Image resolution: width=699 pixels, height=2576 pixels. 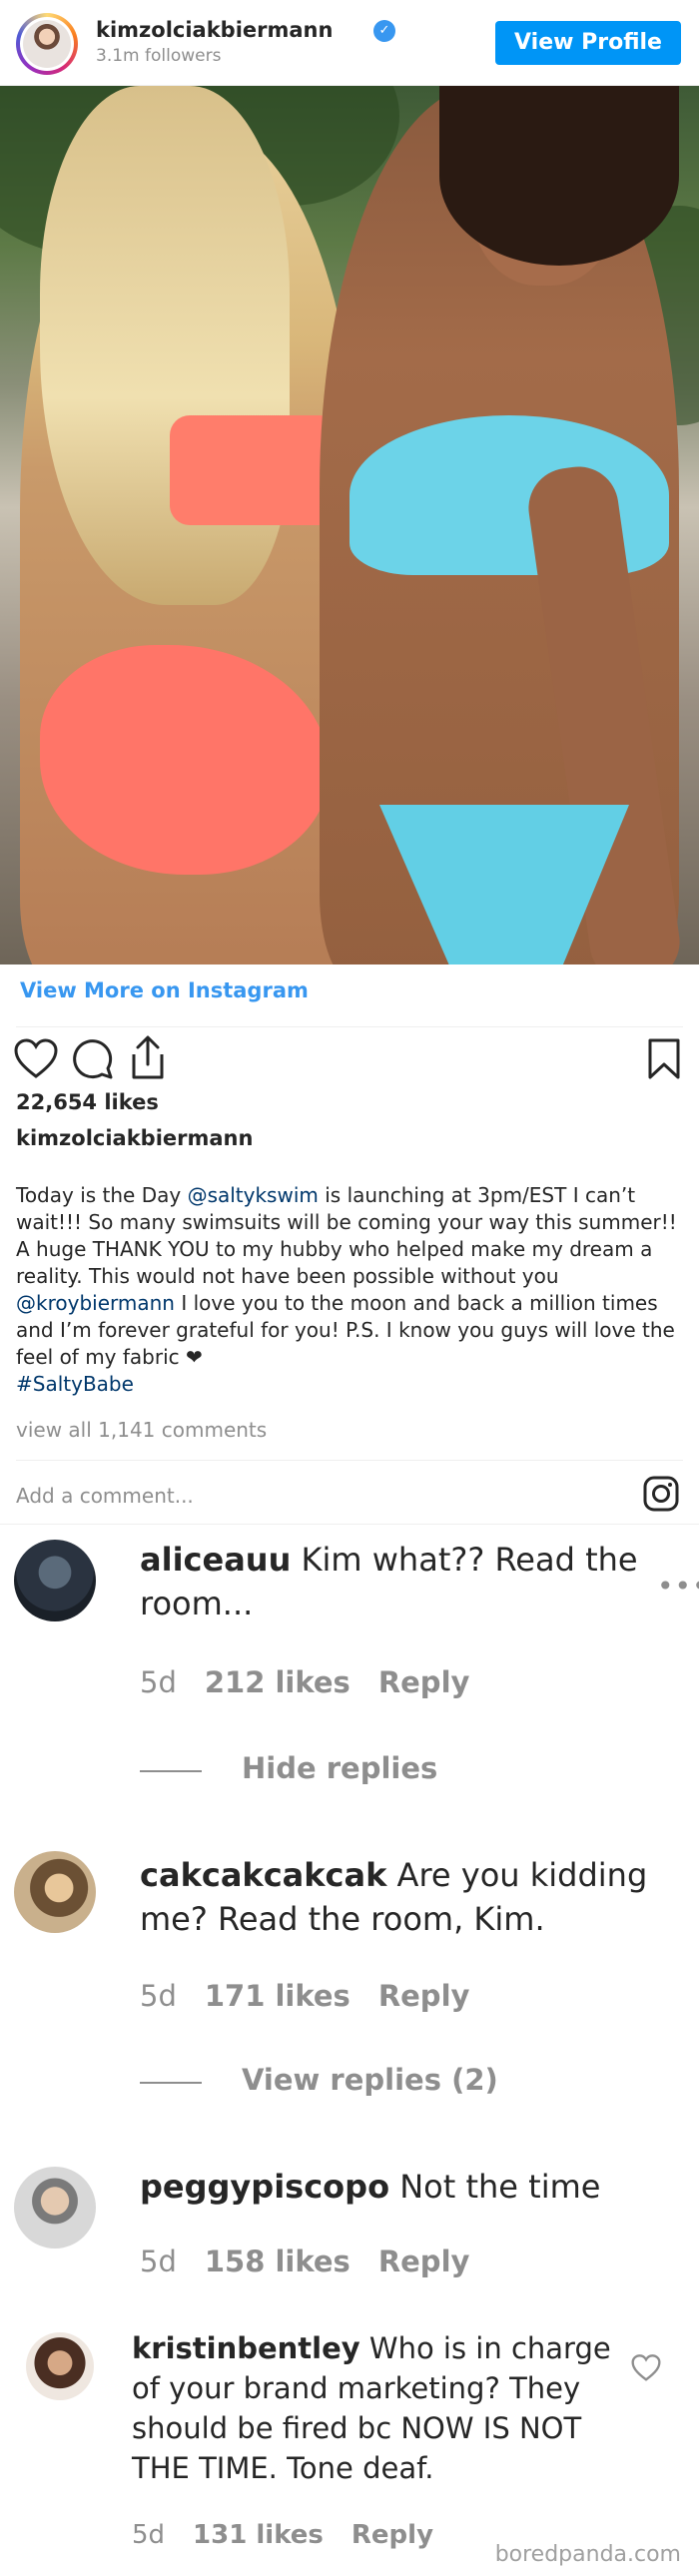 I want to click on more-icon: •••, so click(x=678, y=1586).